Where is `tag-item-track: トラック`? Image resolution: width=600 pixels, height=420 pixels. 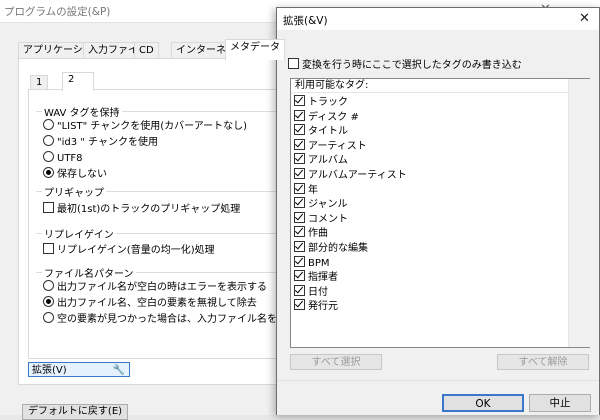 tag-item-track: トラック is located at coordinates (321, 102).